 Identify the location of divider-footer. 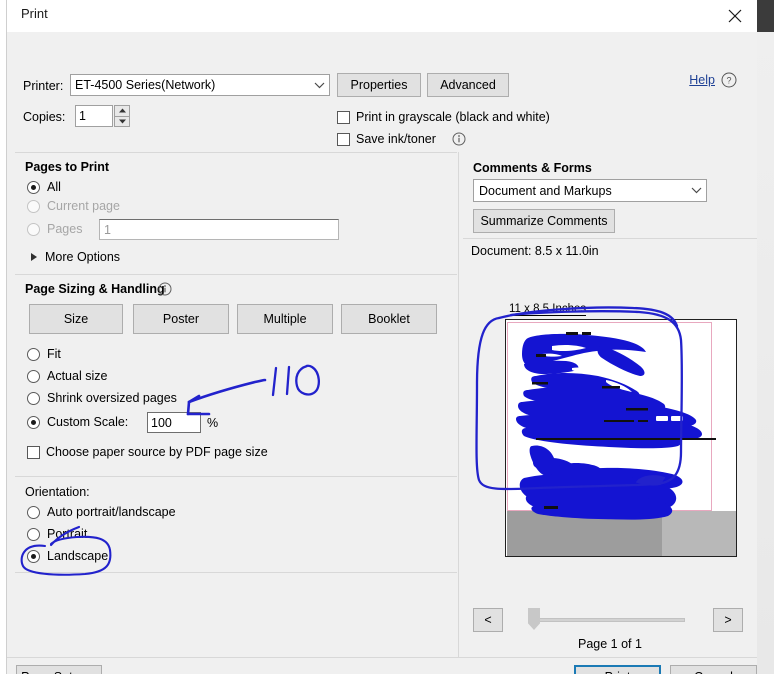
(382, 657).